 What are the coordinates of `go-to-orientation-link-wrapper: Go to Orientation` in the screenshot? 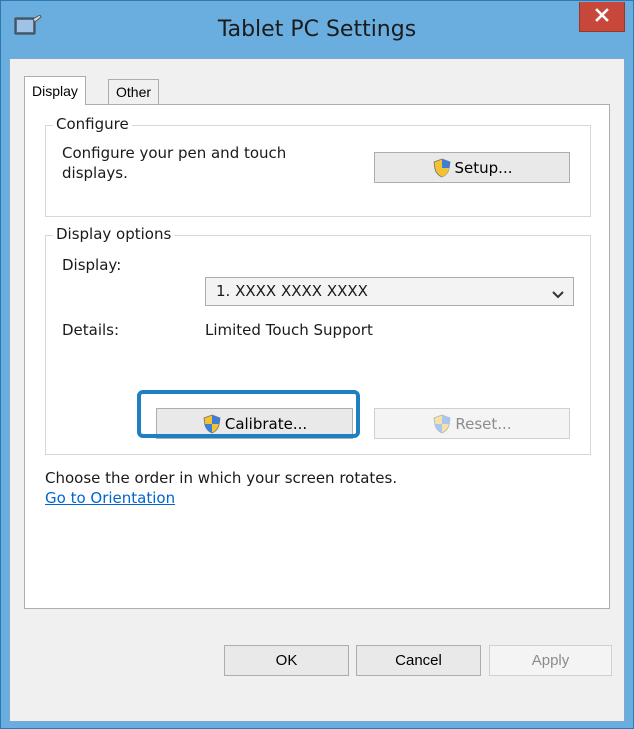 It's located at (110, 498).